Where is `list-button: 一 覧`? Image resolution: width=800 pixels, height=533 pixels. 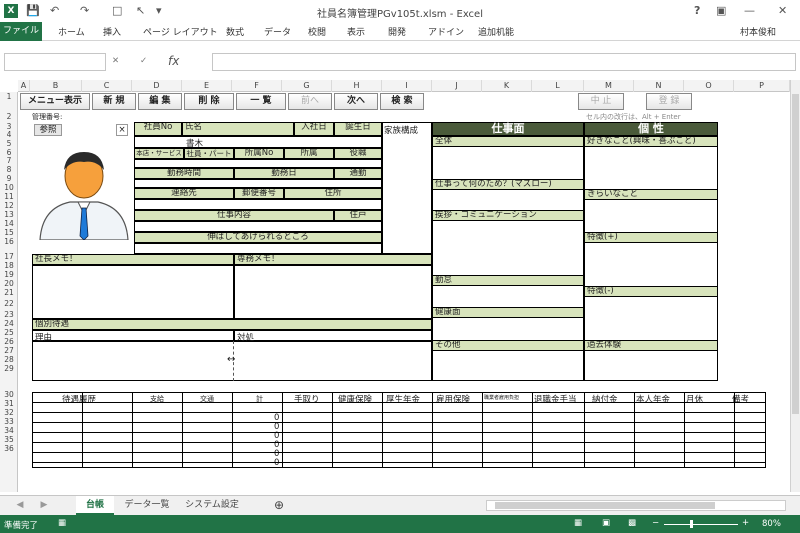
list-button: 一 覧 is located at coordinates (261, 101).